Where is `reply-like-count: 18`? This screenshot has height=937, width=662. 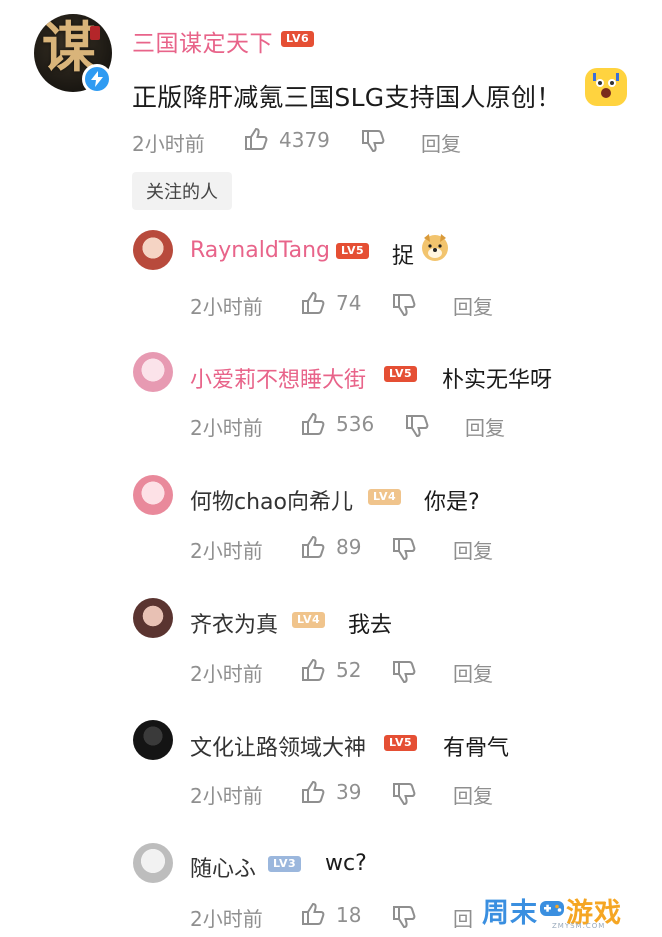 reply-like-count: 18 is located at coordinates (349, 915).